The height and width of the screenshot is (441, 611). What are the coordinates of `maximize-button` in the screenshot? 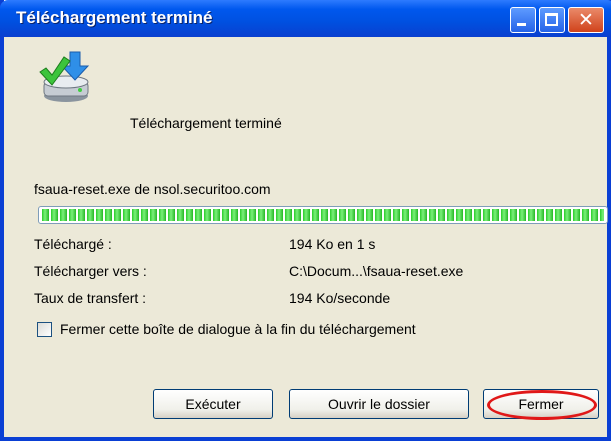 It's located at (552, 20).